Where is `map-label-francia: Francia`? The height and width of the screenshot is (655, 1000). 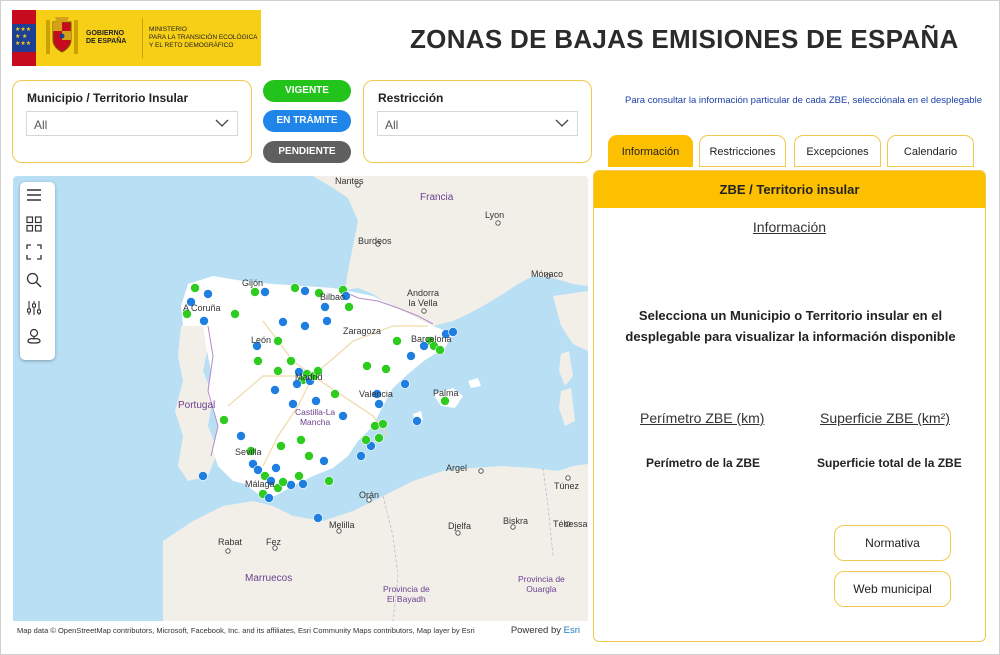 map-label-francia: Francia is located at coordinates (437, 197).